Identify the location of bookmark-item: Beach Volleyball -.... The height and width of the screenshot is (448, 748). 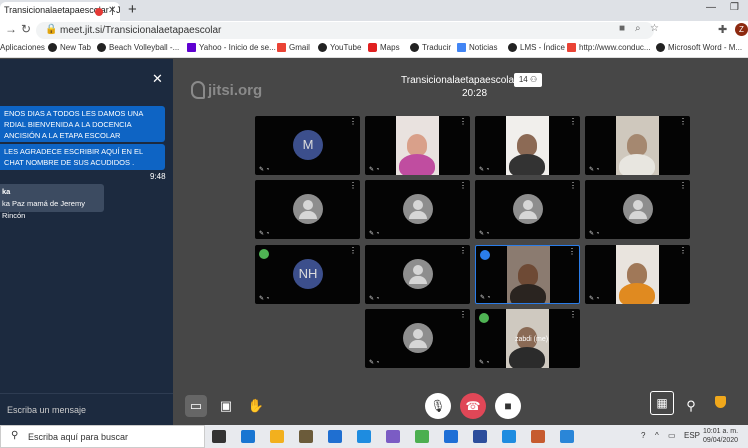
(138, 47).